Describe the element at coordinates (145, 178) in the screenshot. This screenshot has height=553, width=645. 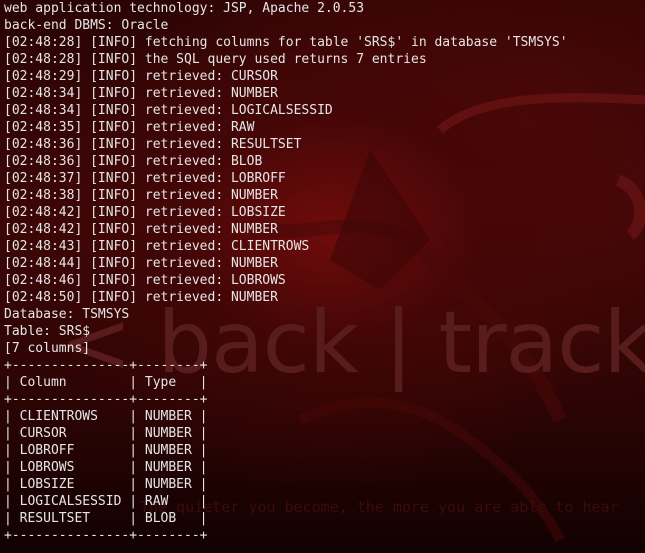
I see `terminal-line: [02:48:37] [INFO] retrieved: LOBROFF` at that location.